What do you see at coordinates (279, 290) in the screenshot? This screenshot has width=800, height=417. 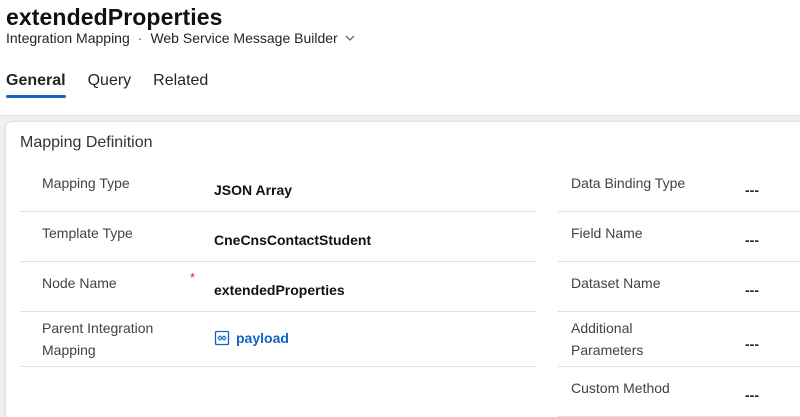 I see `field-value: extendedProperties` at bounding box center [279, 290].